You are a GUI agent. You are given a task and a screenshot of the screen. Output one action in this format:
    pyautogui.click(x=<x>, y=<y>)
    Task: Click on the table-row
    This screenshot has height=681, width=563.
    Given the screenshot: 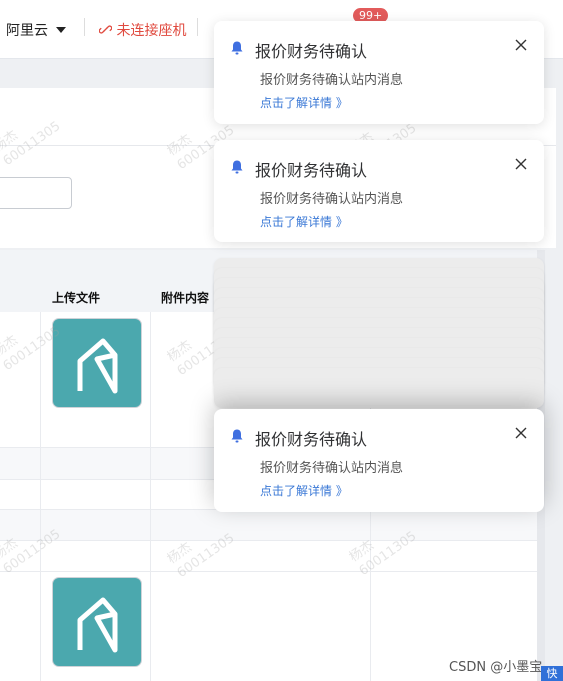 What is the action you would take?
    pyautogui.click(x=268, y=524)
    